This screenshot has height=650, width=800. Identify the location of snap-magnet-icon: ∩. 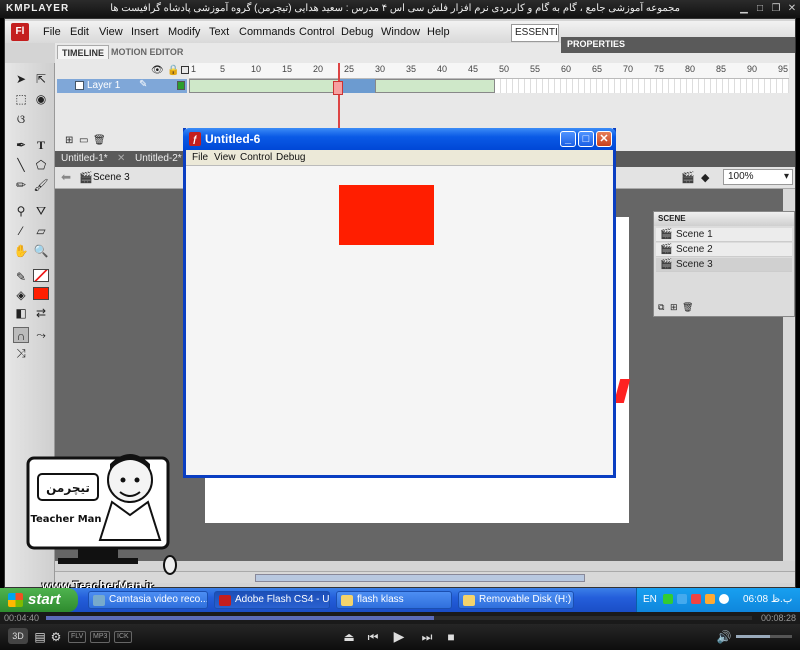
(21, 335).